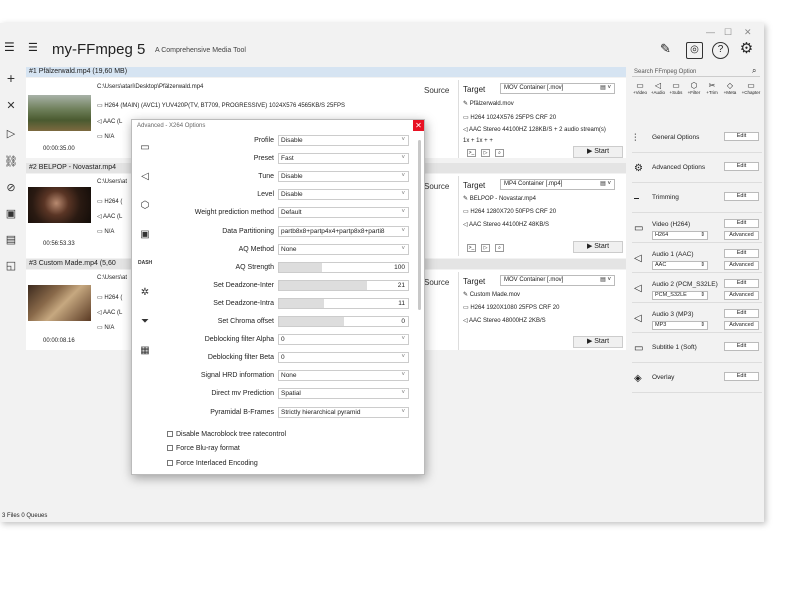  What do you see at coordinates (343, 231) in the screenshot?
I see `option-select: partb8x8+partp4x4+partp8x8+parti8 ˅` at bounding box center [343, 231].